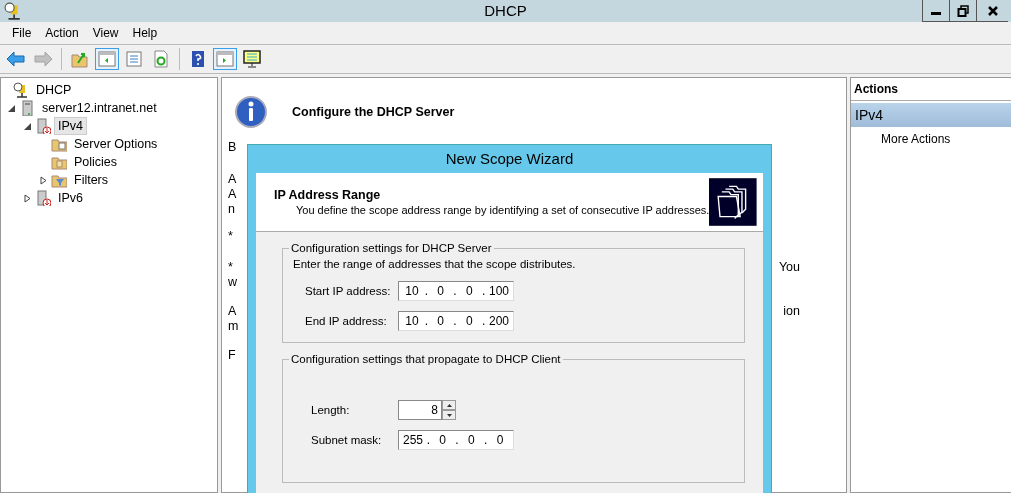 This screenshot has height=493, width=1011. What do you see at coordinates (54, 90) in the screenshot?
I see `tree-item: DHCP` at bounding box center [54, 90].